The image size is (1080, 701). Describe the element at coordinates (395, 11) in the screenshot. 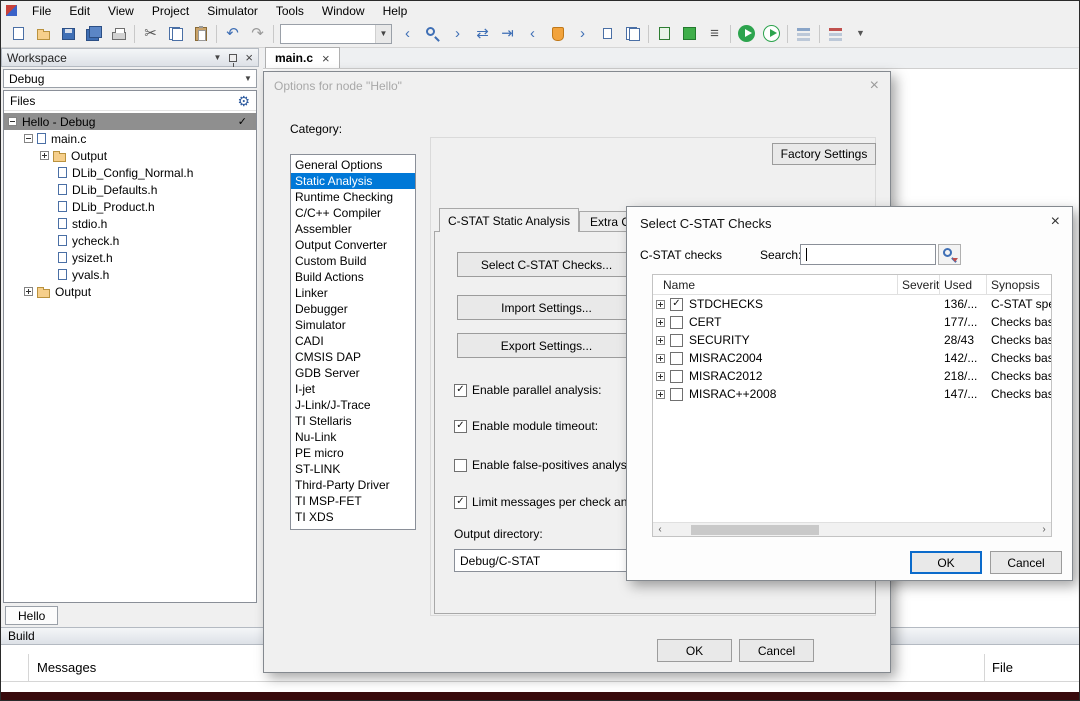

I see `menu-help: Help` at that location.